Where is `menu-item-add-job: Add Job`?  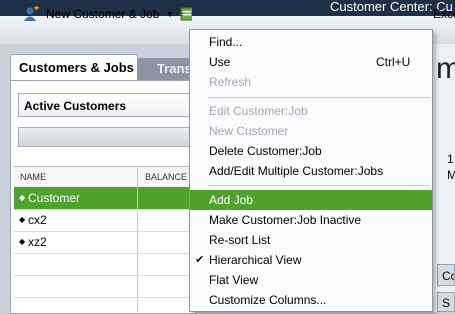
menu-item-add-job: Add Job is located at coordinates (311, 200).